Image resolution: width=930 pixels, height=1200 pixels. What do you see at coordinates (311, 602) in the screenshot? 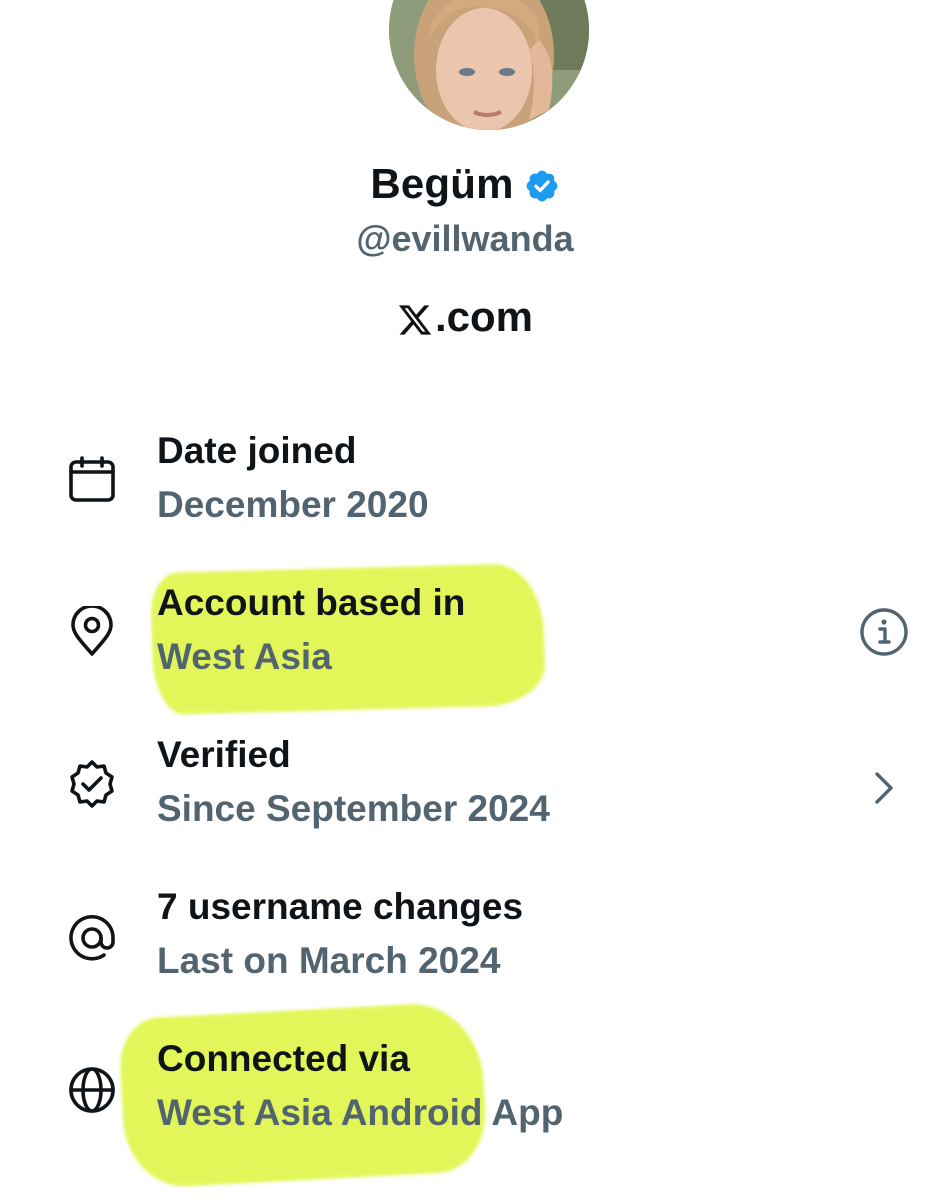
I see `info-row-title: Account based in` at bounding box center [311, 602].